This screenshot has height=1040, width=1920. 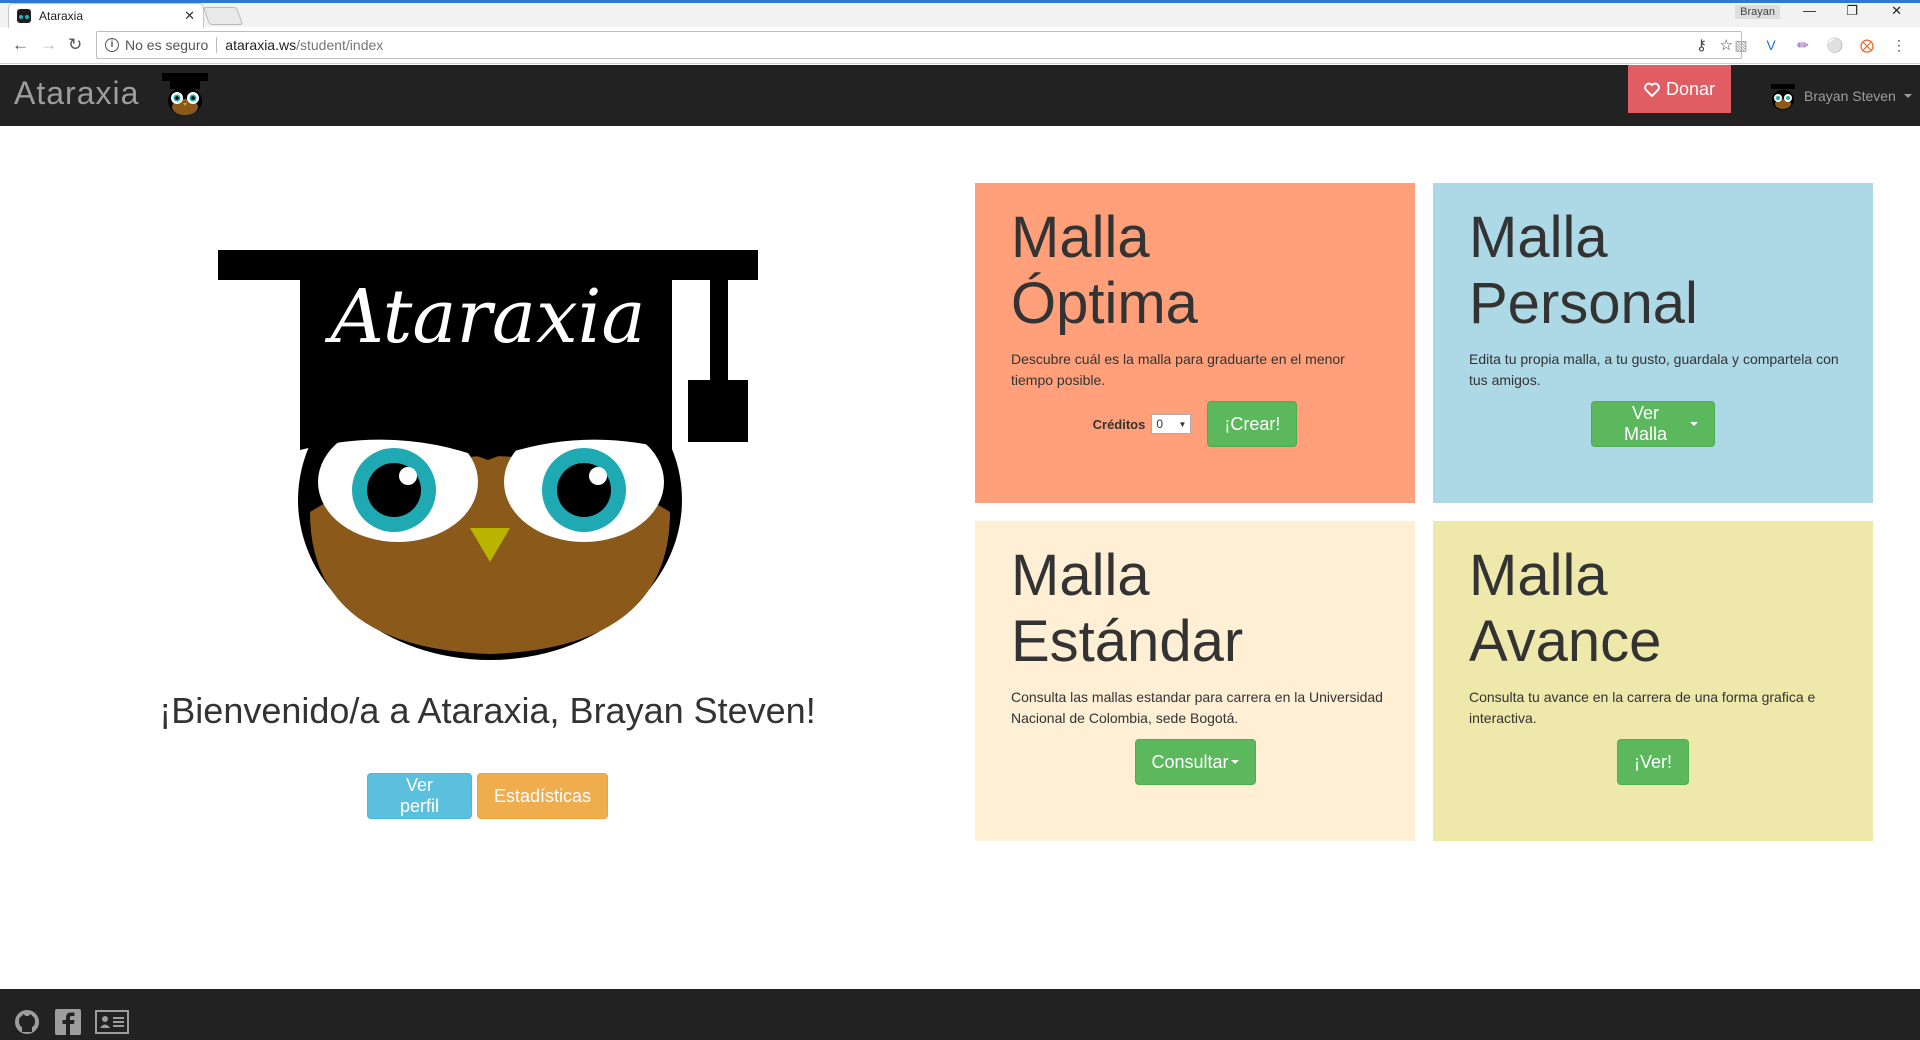 What do you see at coordinates (1104, 303) in the screenshot?
I see `card-title-line2: Óptima` at bounding box center [1104, 303].